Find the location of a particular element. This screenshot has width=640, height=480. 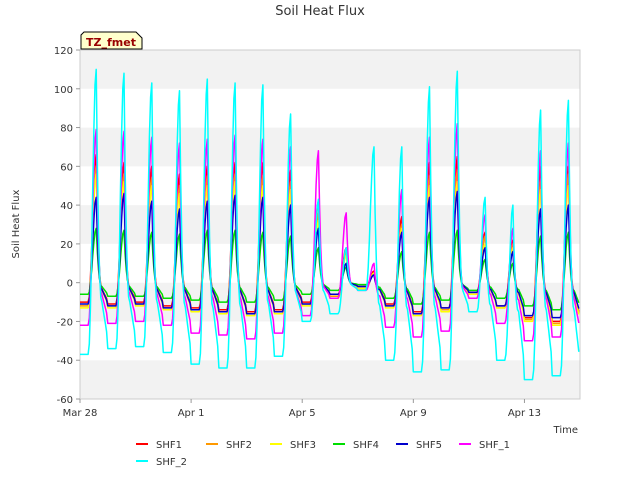

y-tick-label: 40 is located at coordinates (66, 206).